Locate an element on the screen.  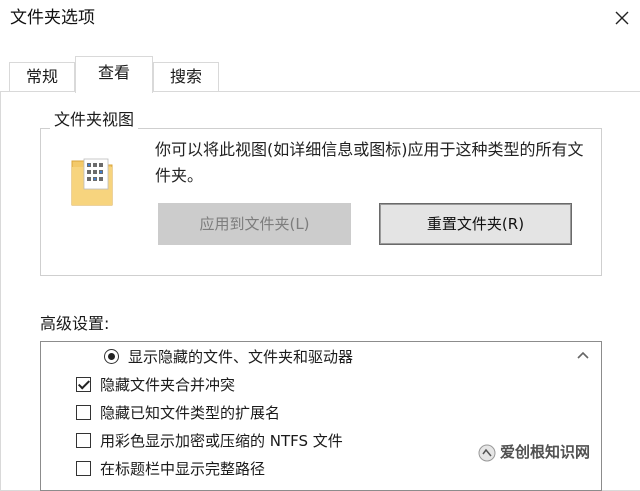
tab-strip: 常规 查看 搜索 is located at coordinates (320, 74).